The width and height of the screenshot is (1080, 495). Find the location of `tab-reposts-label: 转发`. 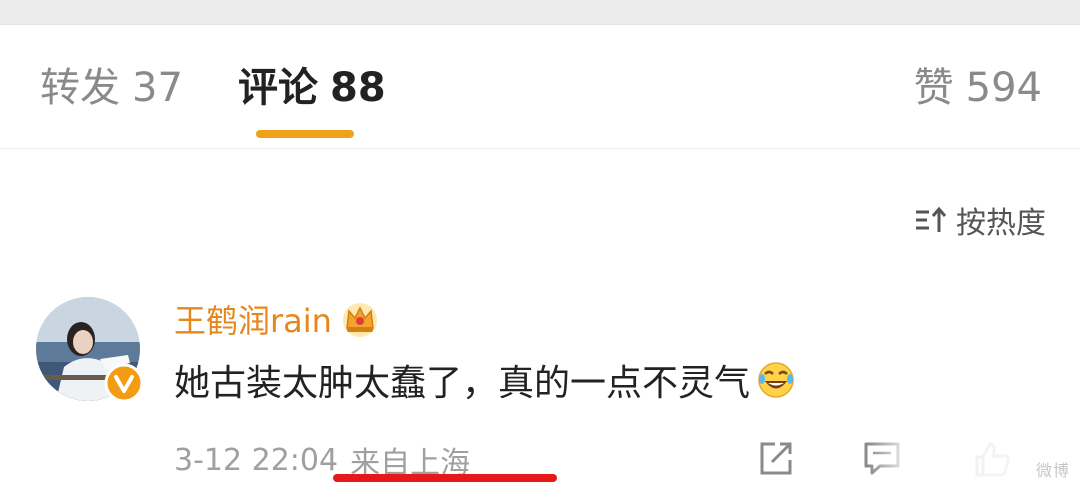

tab-reposts-label: 转发 is located at coordinates (80, 88).